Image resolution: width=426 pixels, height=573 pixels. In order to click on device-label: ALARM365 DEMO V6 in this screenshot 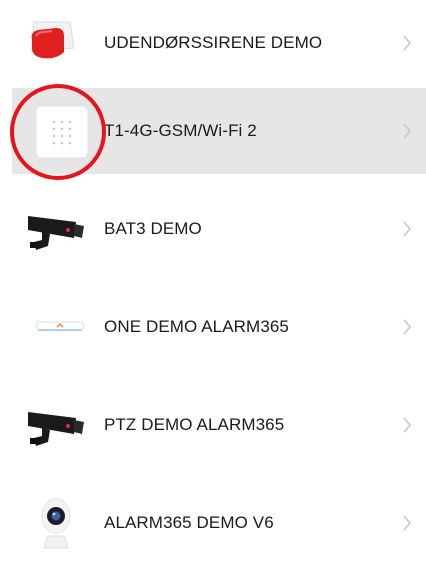, I will do `click(189, 522)`.